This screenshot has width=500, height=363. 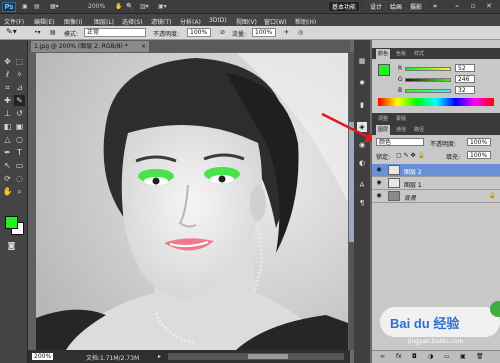 I want to click on color-panel-foreground, so click(x=384, y=70).